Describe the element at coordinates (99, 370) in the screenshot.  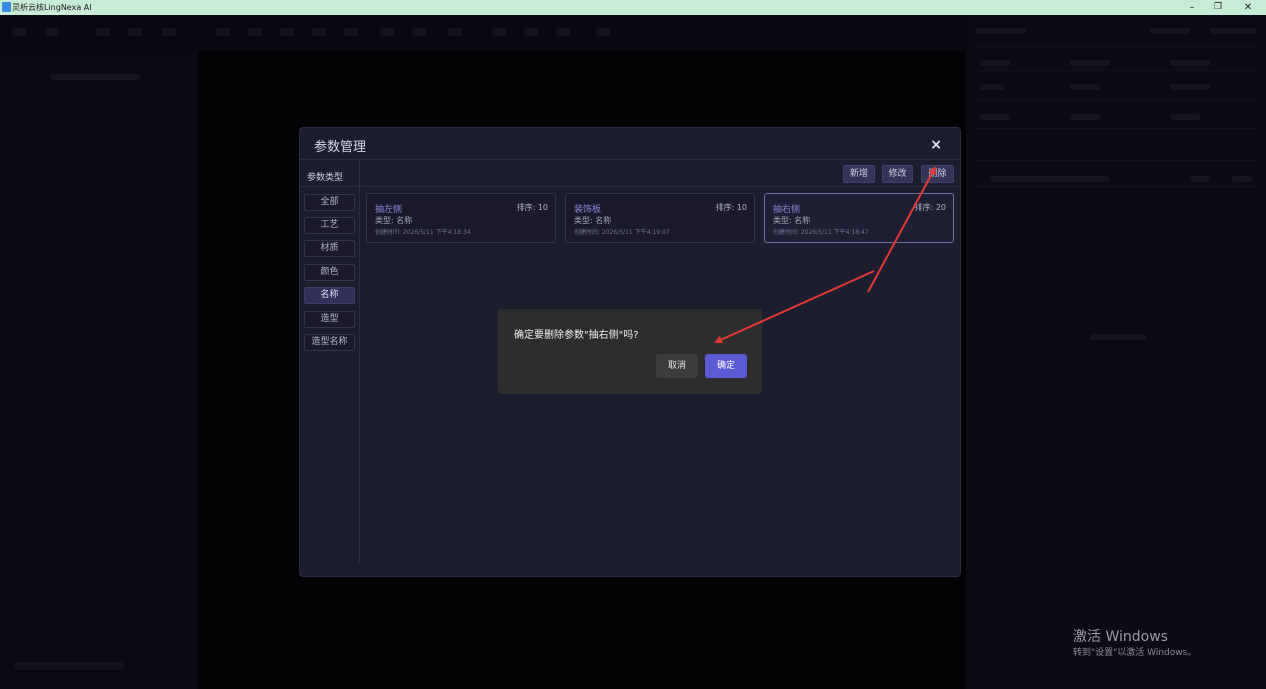
I see `background-left-panel` at that location.